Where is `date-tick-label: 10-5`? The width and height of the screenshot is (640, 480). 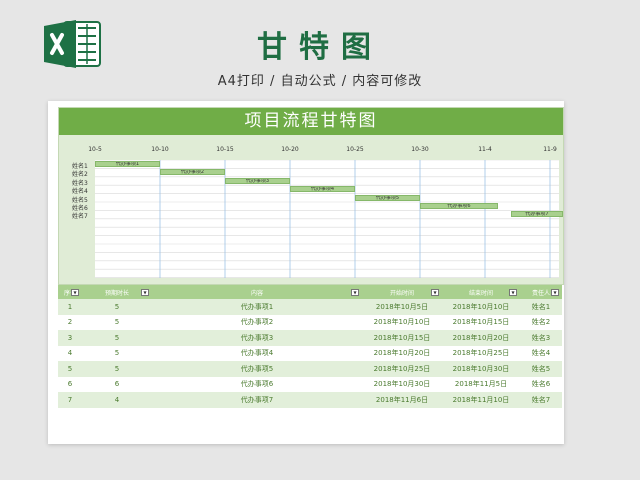 date-tick-label: 10-5 is located at coordinates (95, 149).